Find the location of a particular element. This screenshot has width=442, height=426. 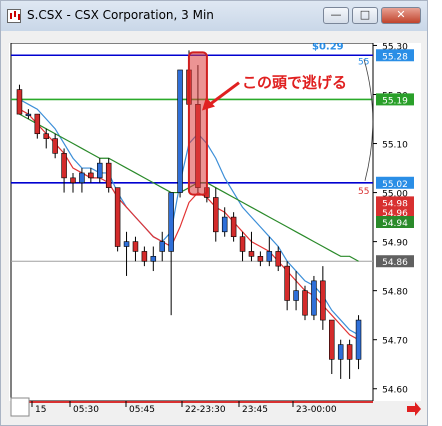

time-label: 22-23:30 is located at coordinates (205, 410).